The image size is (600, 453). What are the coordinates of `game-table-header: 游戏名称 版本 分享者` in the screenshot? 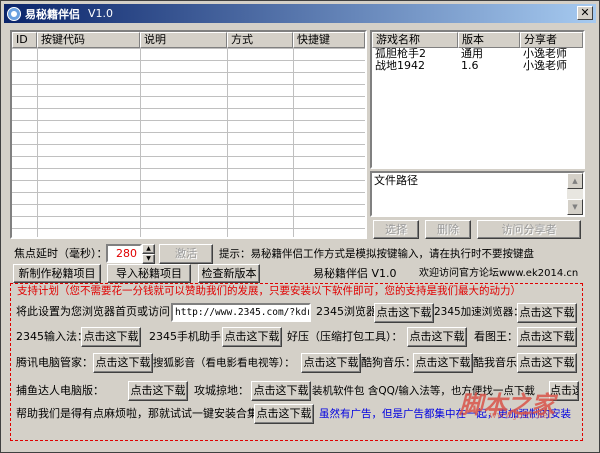 It's located at (477, 40).